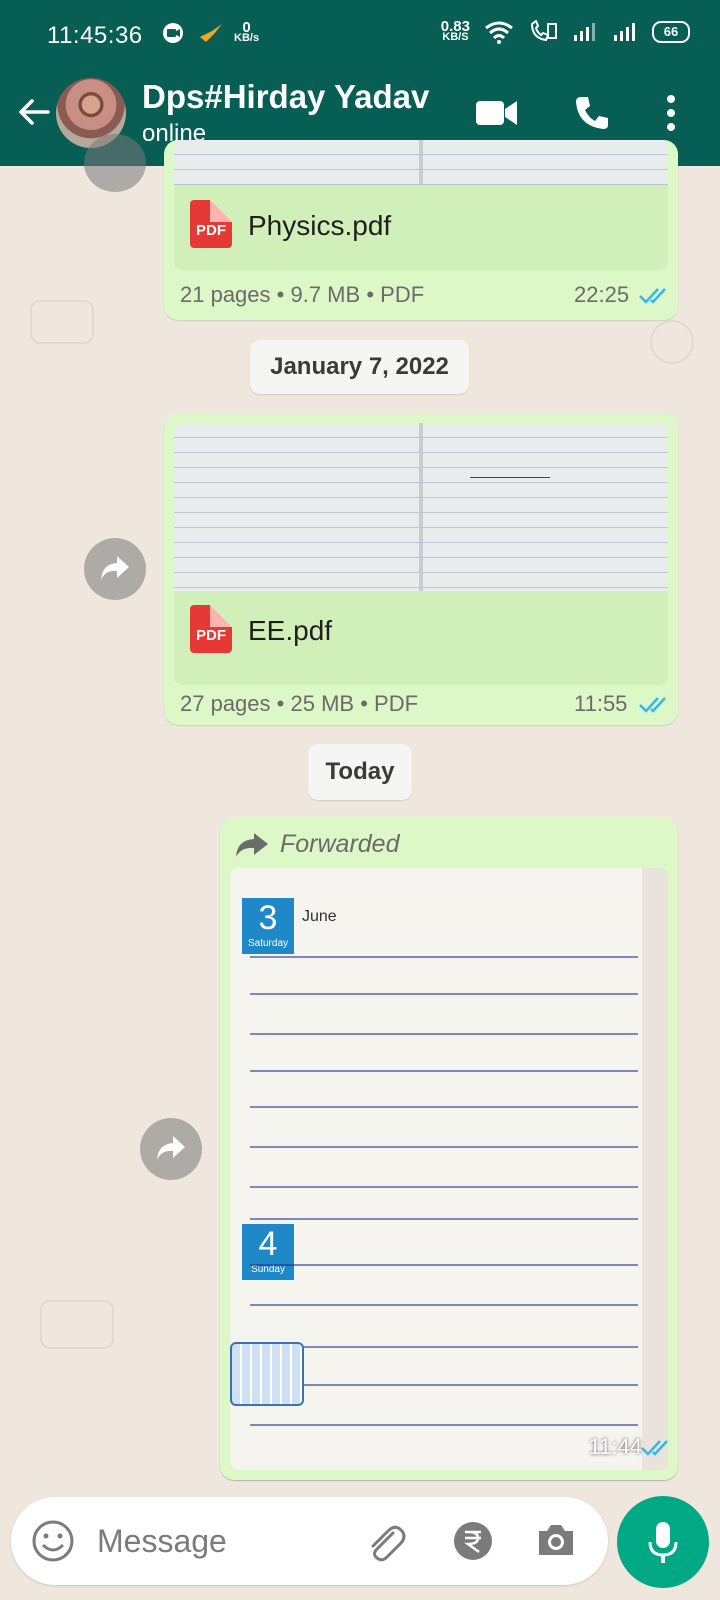  Describe the element at coordinates (543, 31) in the screenshot. I see `volte-call-icon` at that location.